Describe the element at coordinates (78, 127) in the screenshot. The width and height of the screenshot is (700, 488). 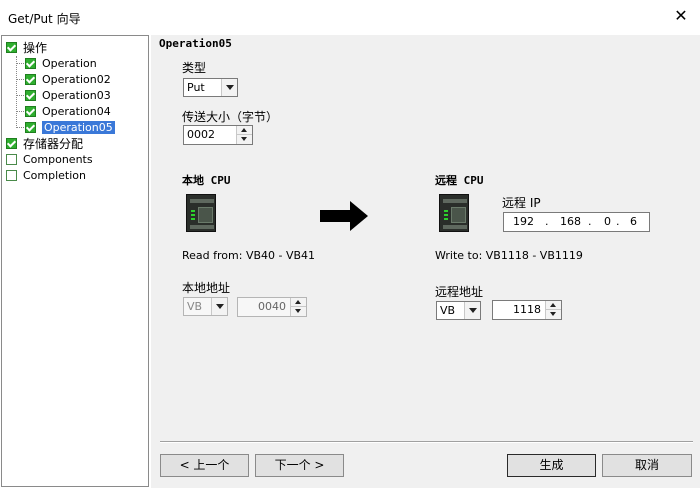
I see `tree-item-label-selected: Operation05` at that location.